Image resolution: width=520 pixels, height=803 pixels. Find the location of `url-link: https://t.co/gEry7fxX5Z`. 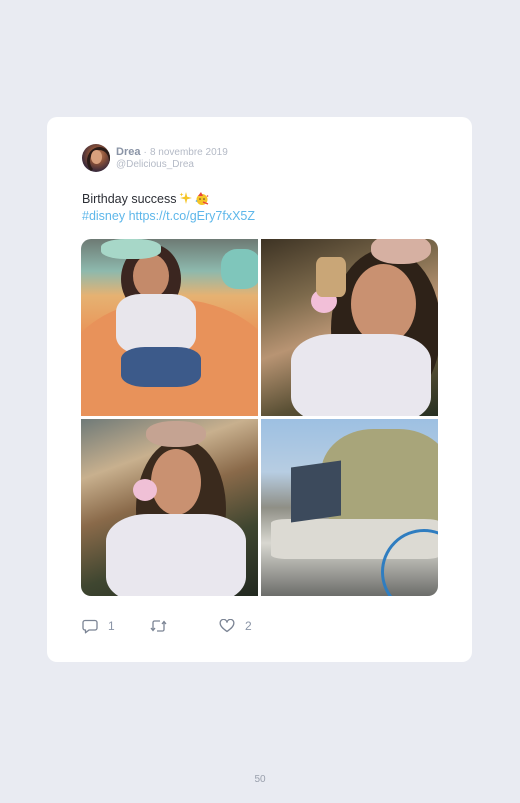

url-link: https://t.co/gEry7fxX5Z is located at coordinates (192, 216).